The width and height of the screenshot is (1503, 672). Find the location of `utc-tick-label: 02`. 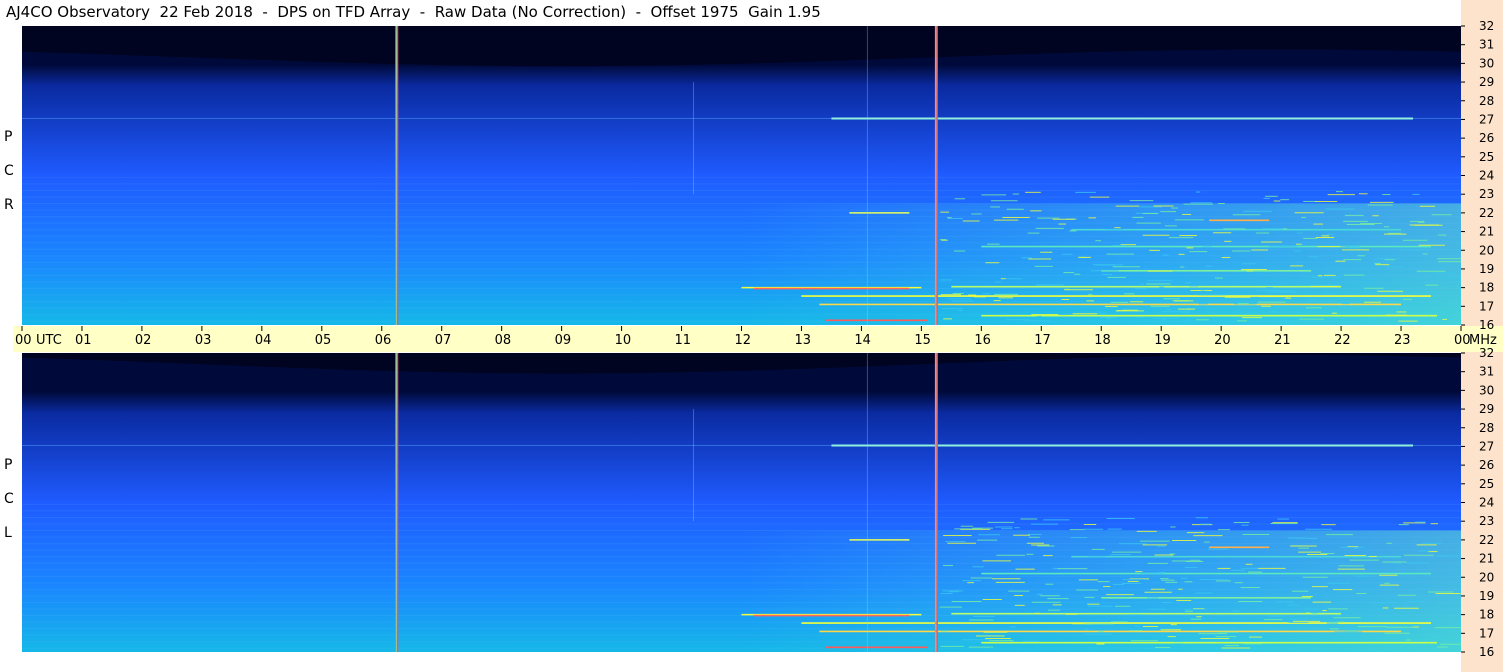

utc-tick-label: 02 is located at coordinates (143, 340).